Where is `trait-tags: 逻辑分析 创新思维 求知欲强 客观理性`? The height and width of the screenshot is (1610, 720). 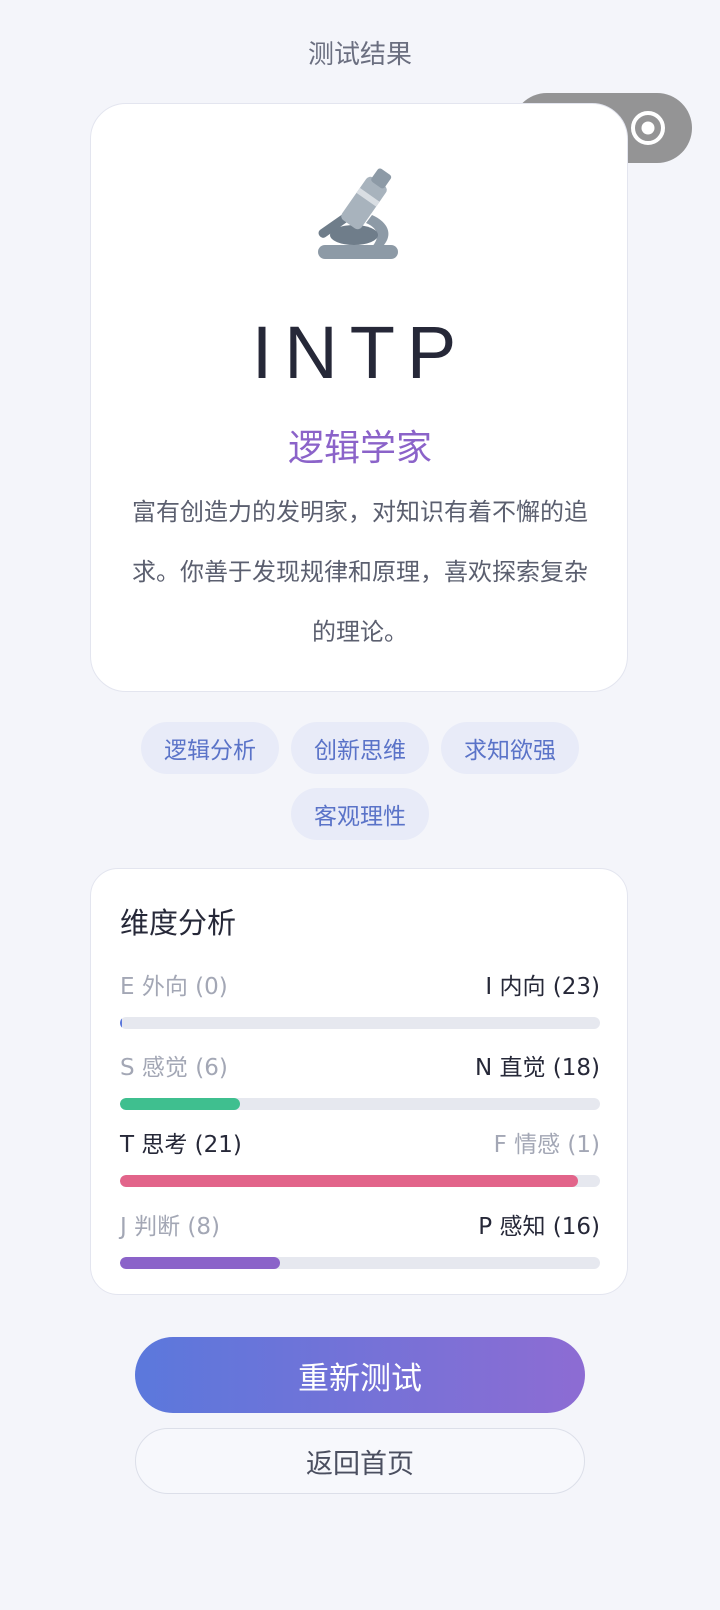
trait-tags: 逻辑分析 创新思维 求知欲强 客观理性 is located at coordinates (360, 781).